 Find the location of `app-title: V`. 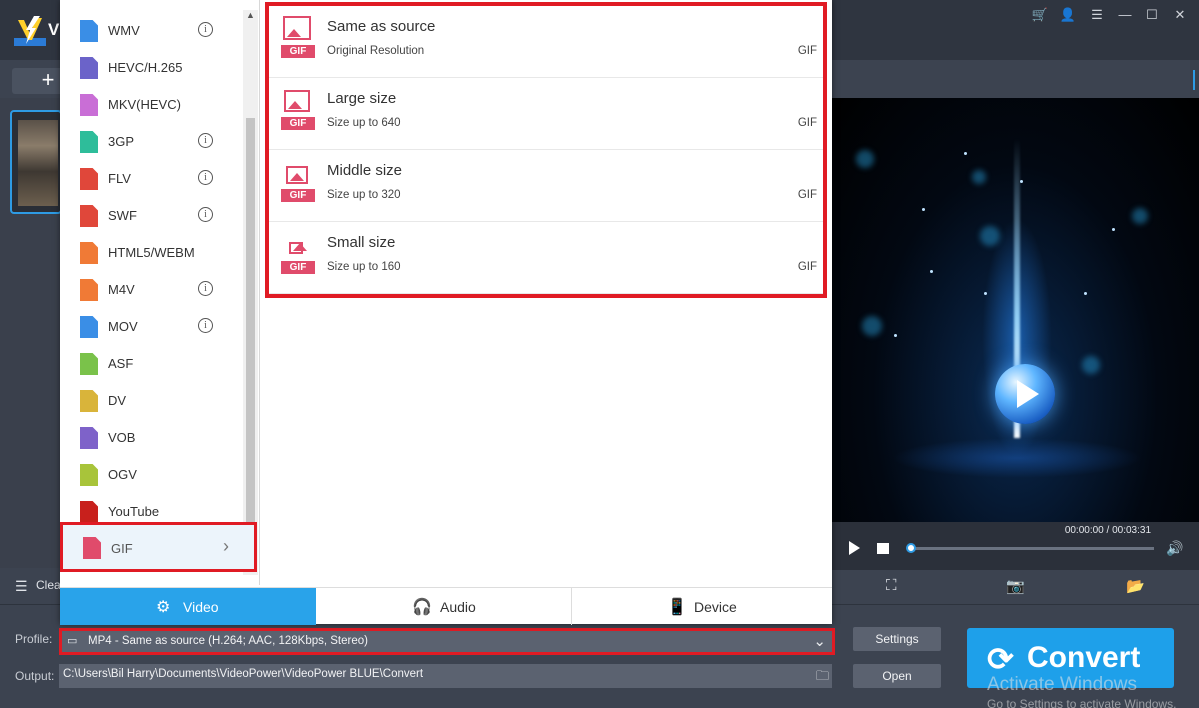

app-title: V is located at coordinates (54, 29).